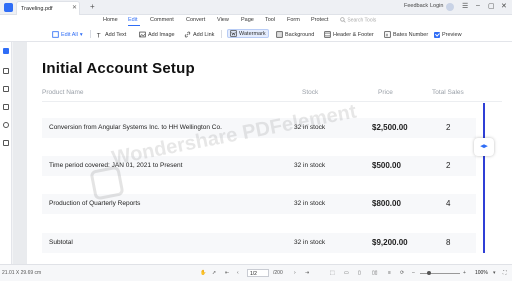 The image size is (512, 281). I want to click on select-tool-icon: ➚, so click(214, 273).